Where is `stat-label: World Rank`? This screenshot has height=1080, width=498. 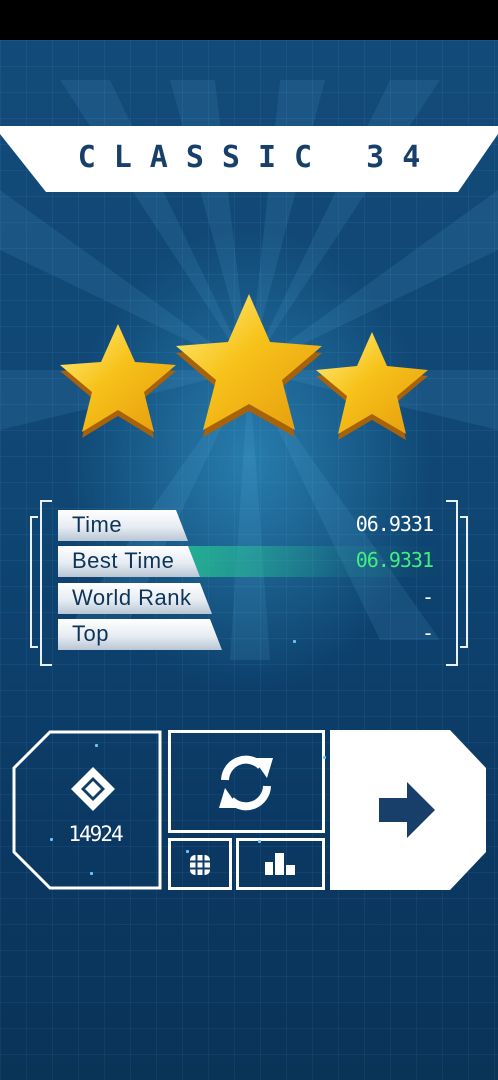
stat-label: World Rank is located at coordinates (132, 597).